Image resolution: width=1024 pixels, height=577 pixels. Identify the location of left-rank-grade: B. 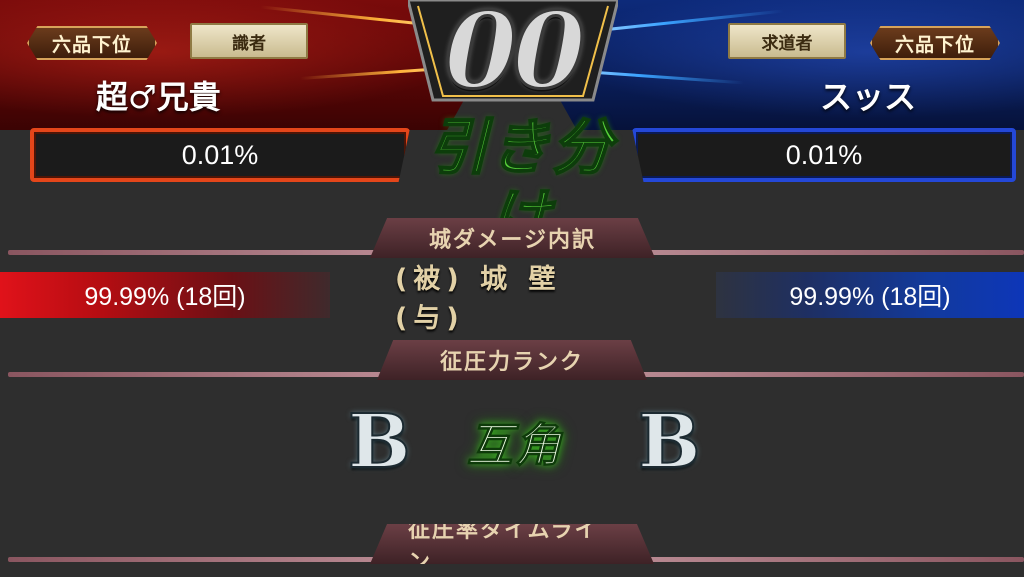
(379, 442).